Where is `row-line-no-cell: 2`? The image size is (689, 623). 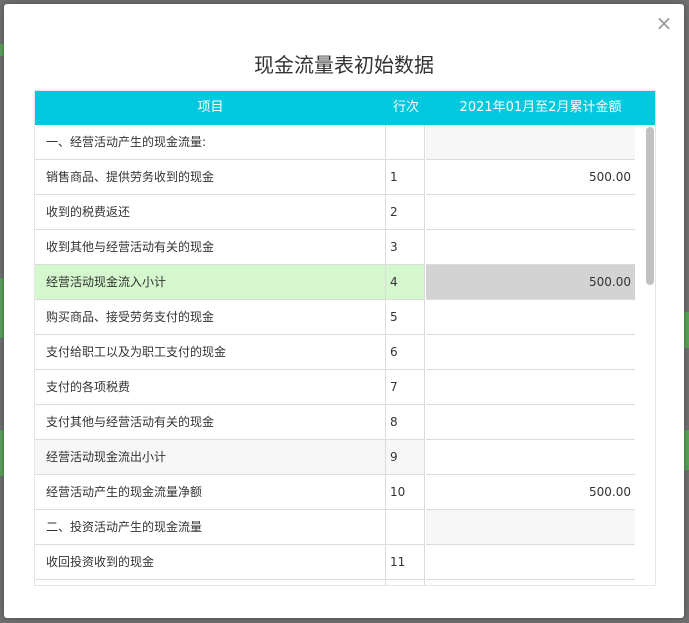 row-line-no-cell: 2 is located at coordinates (405, 212).